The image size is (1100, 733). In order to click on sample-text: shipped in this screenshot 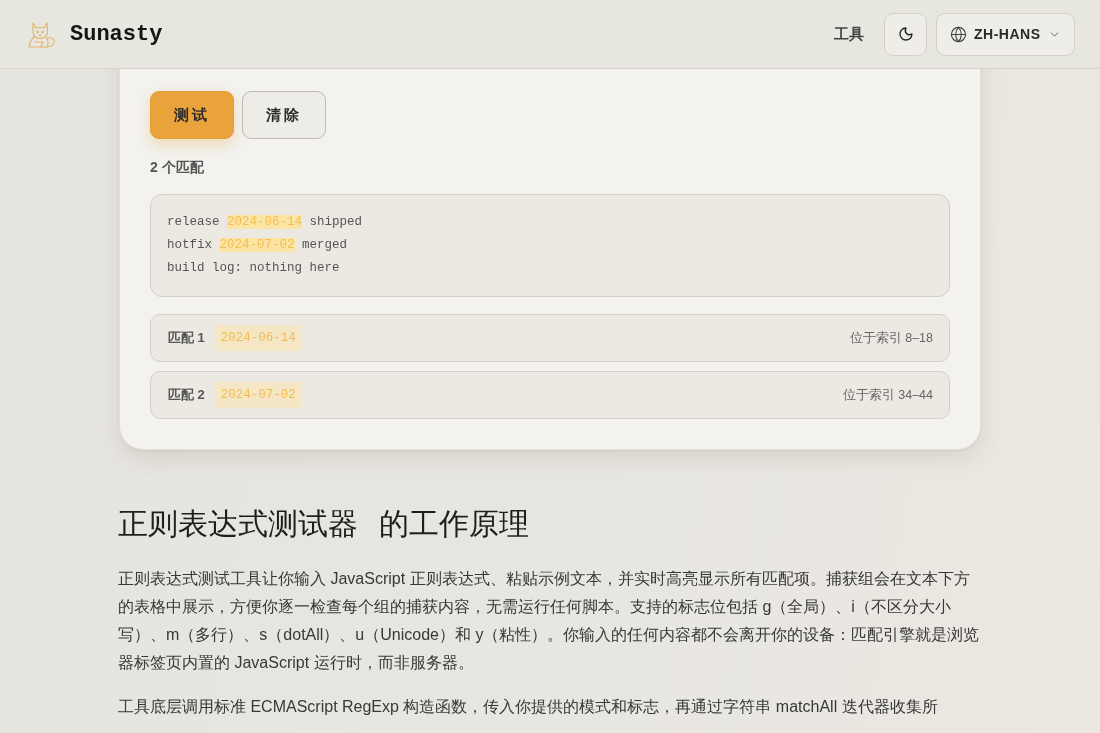, I will do `click(335, 222)`.